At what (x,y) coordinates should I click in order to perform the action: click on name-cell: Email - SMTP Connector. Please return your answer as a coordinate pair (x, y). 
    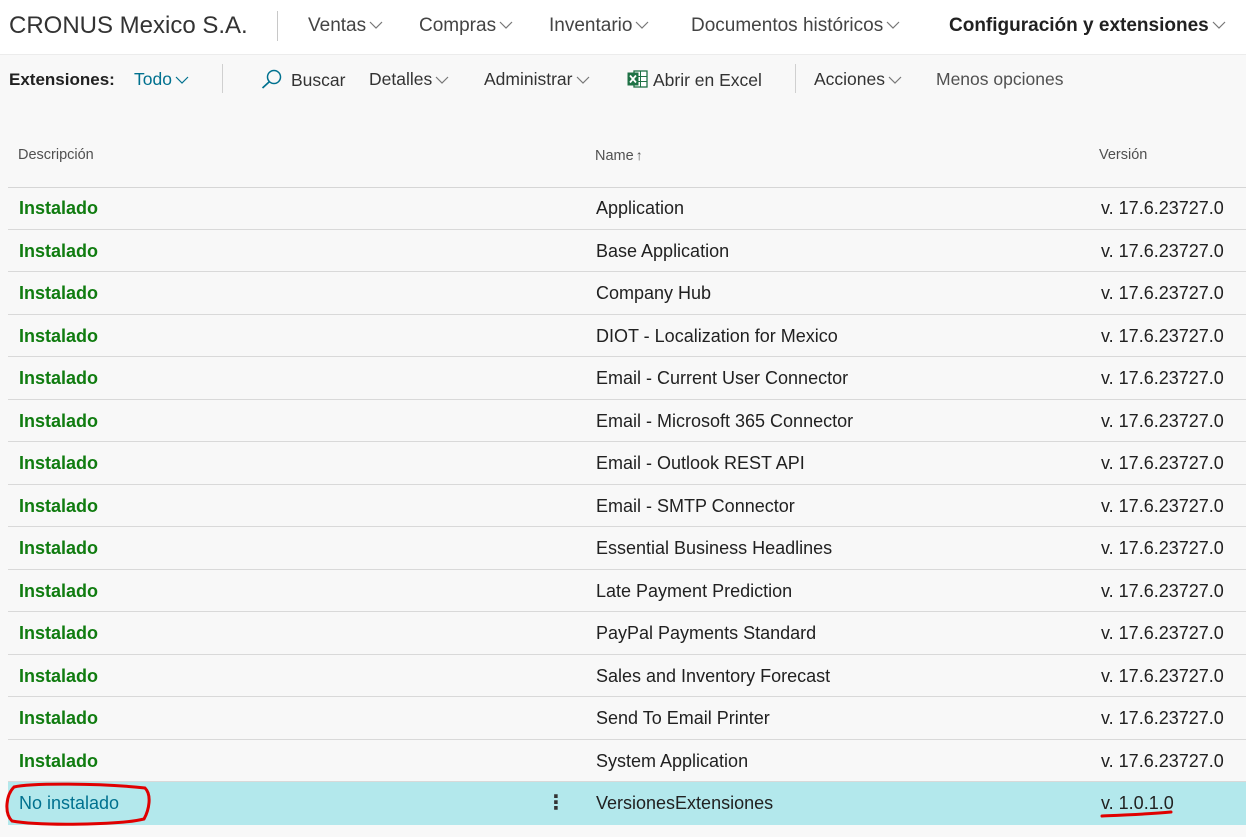
    Looking at the image, I should click on (695, 505).